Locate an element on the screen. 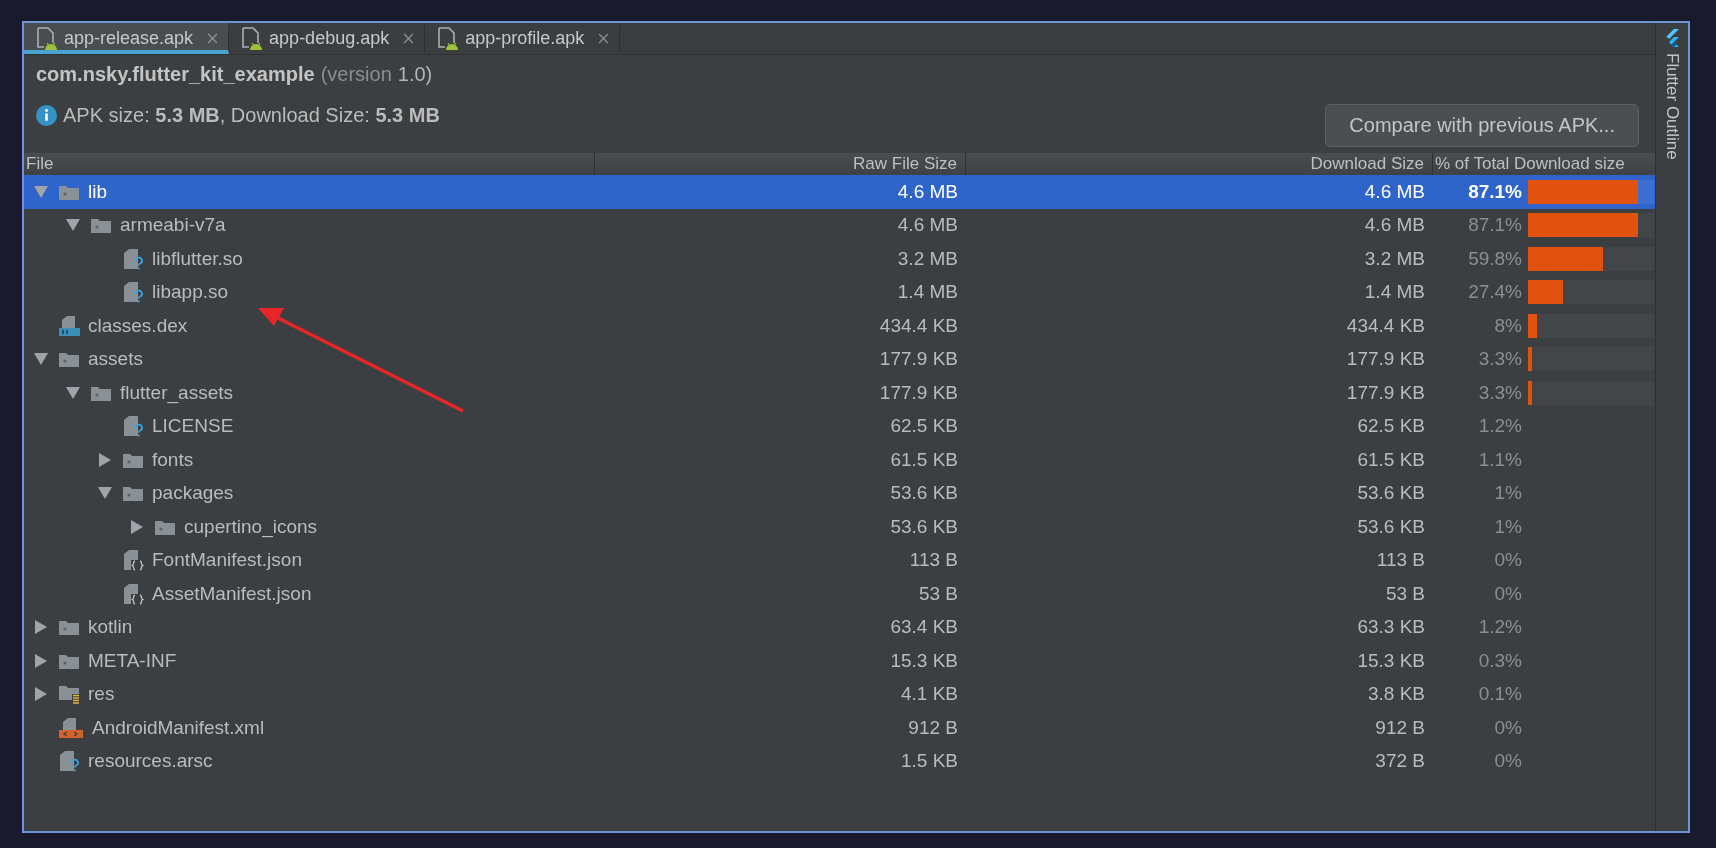 The image size is (1716, 848). file-name: packages is located at coordinates (193, 493).